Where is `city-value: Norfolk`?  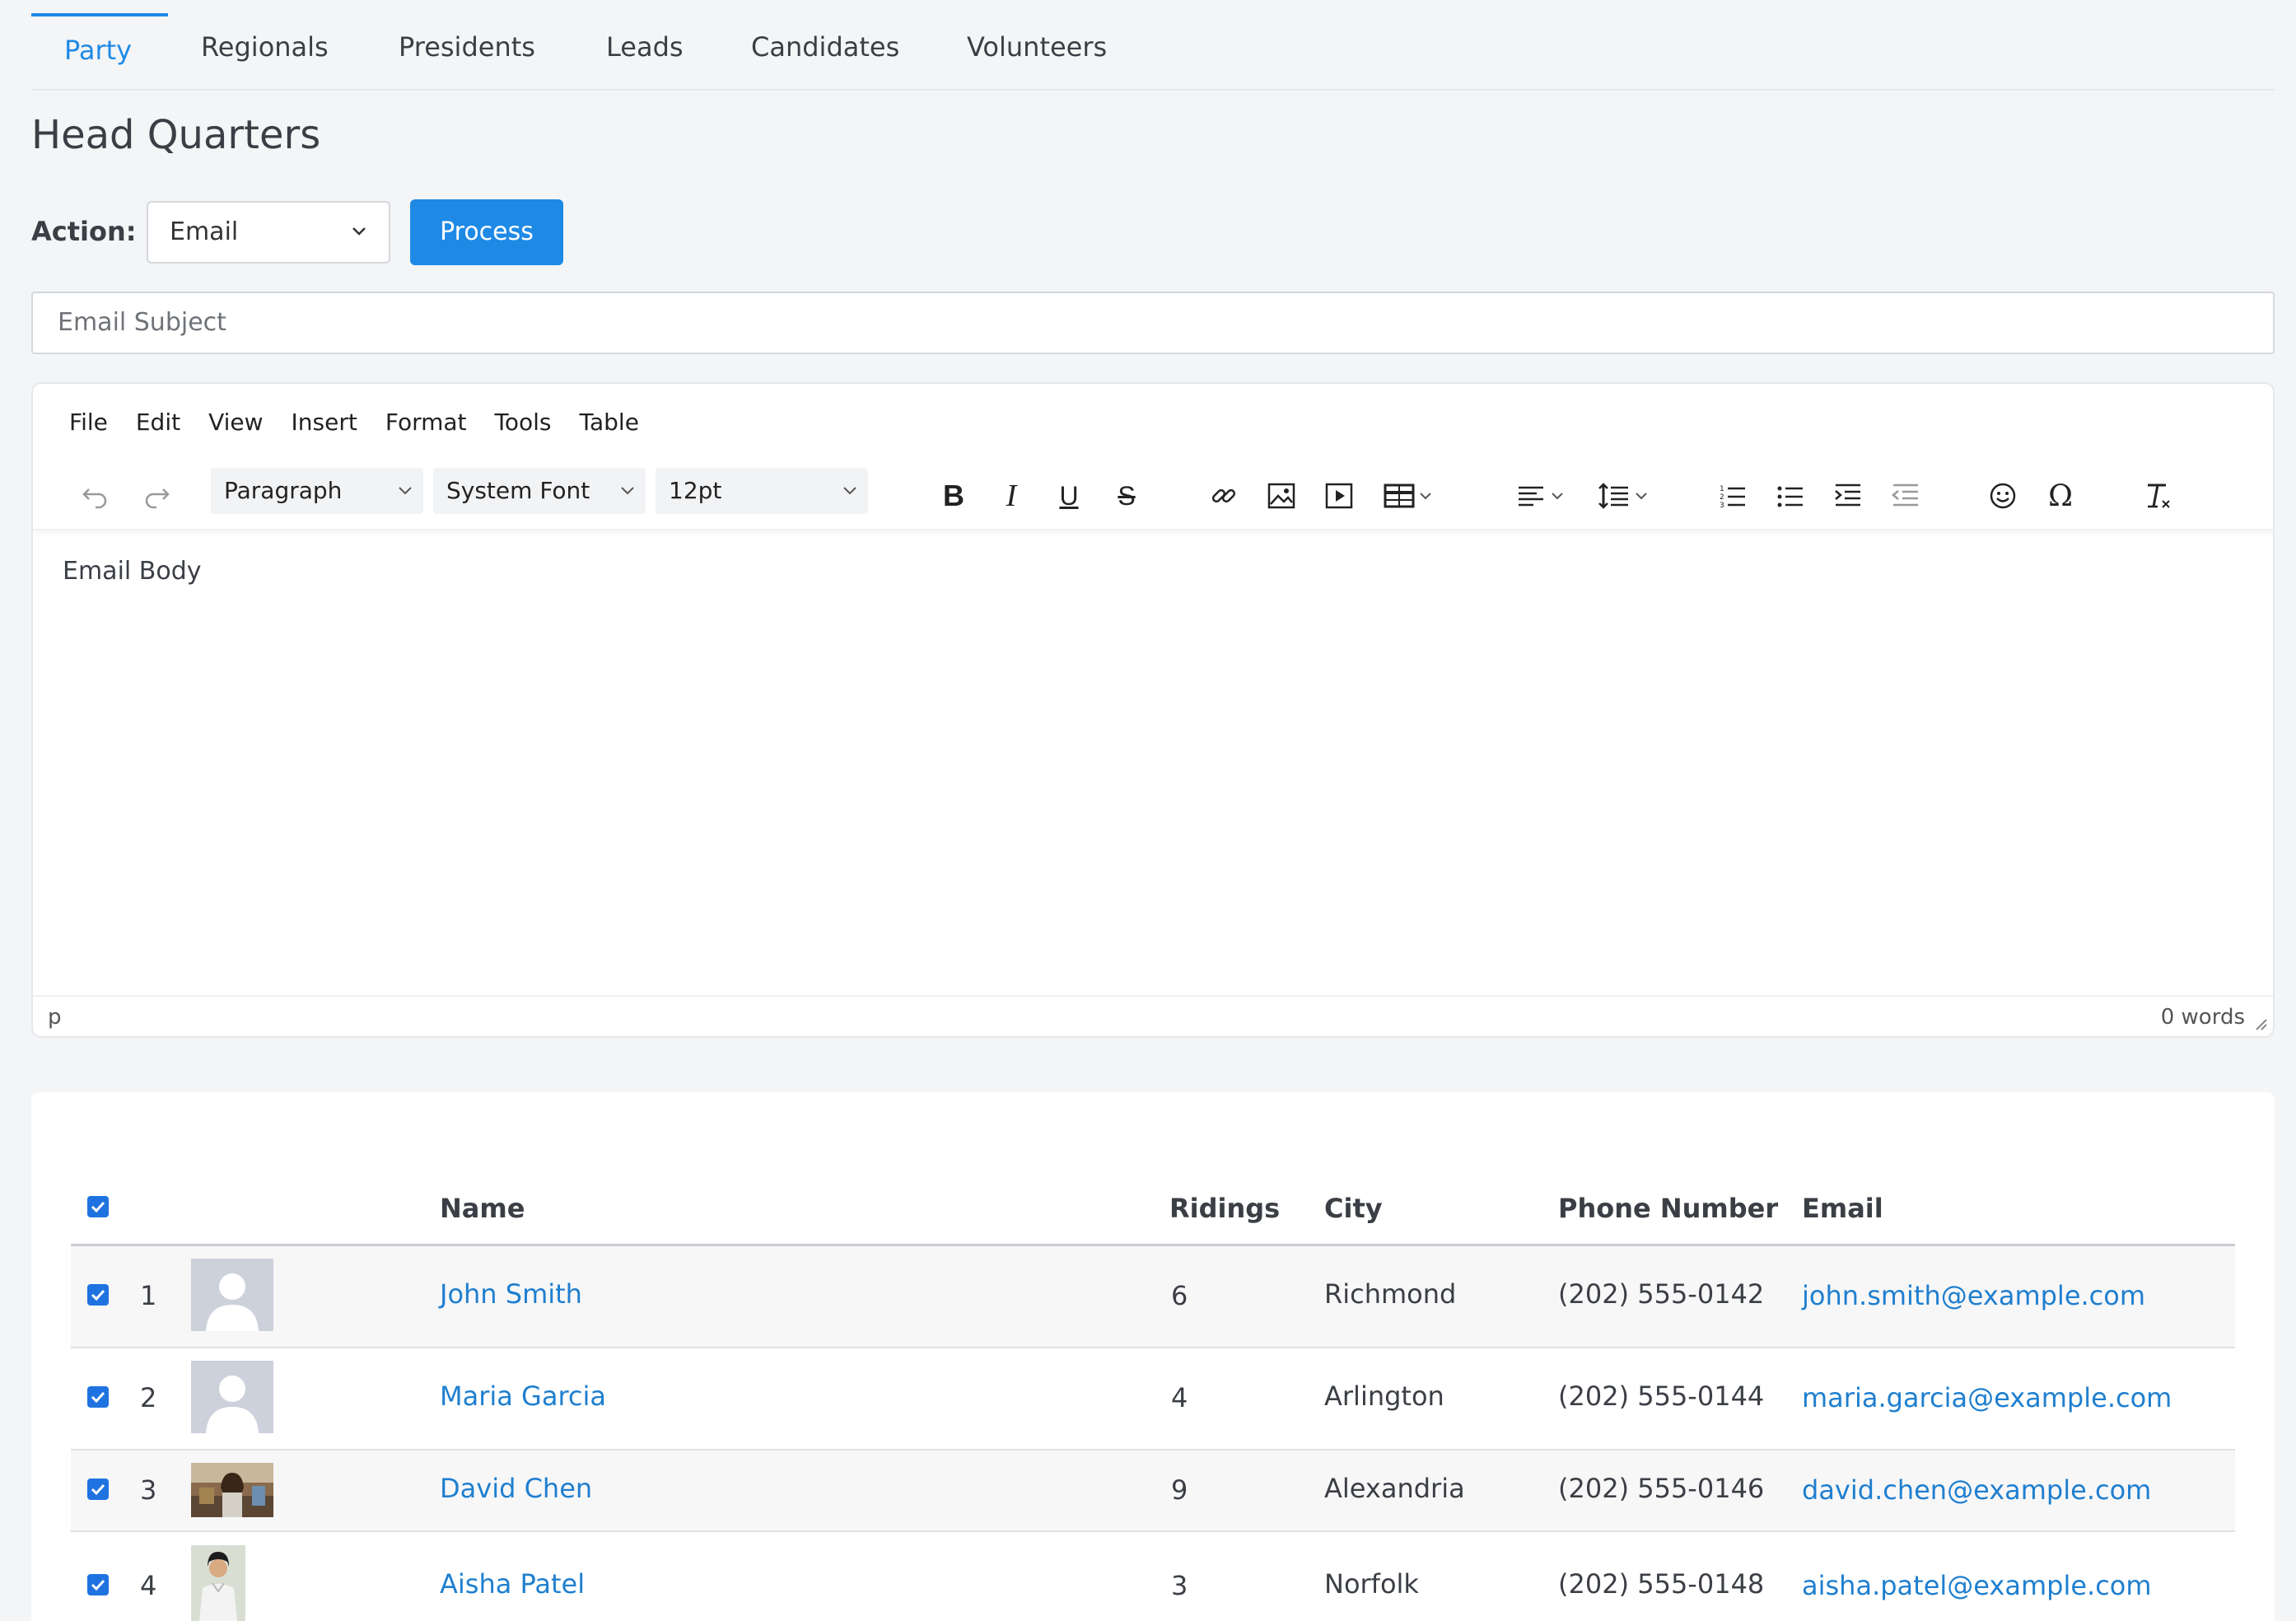 city-value: Norfolk is located at coordinates (1371, 1584).